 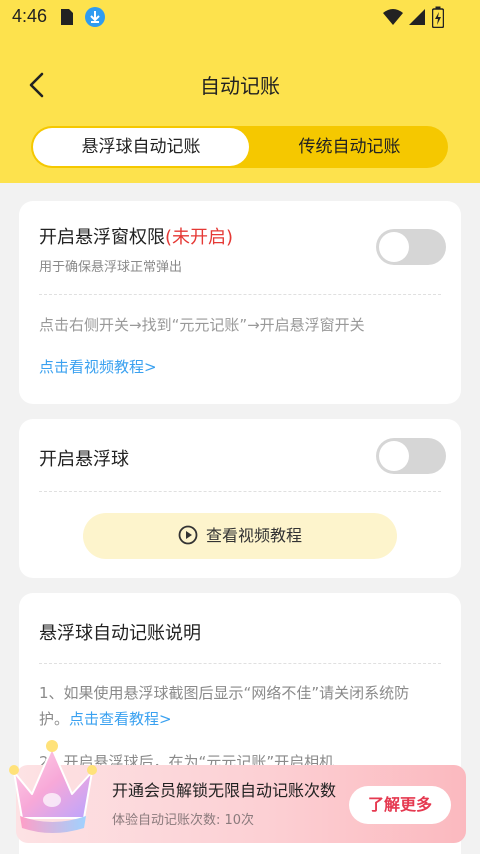 What do you see at coordinates (224, 790) in the screenshot?
I see `banner-title: 开通会员解锁无限自动记账次数` at bounding box center [224, 790].